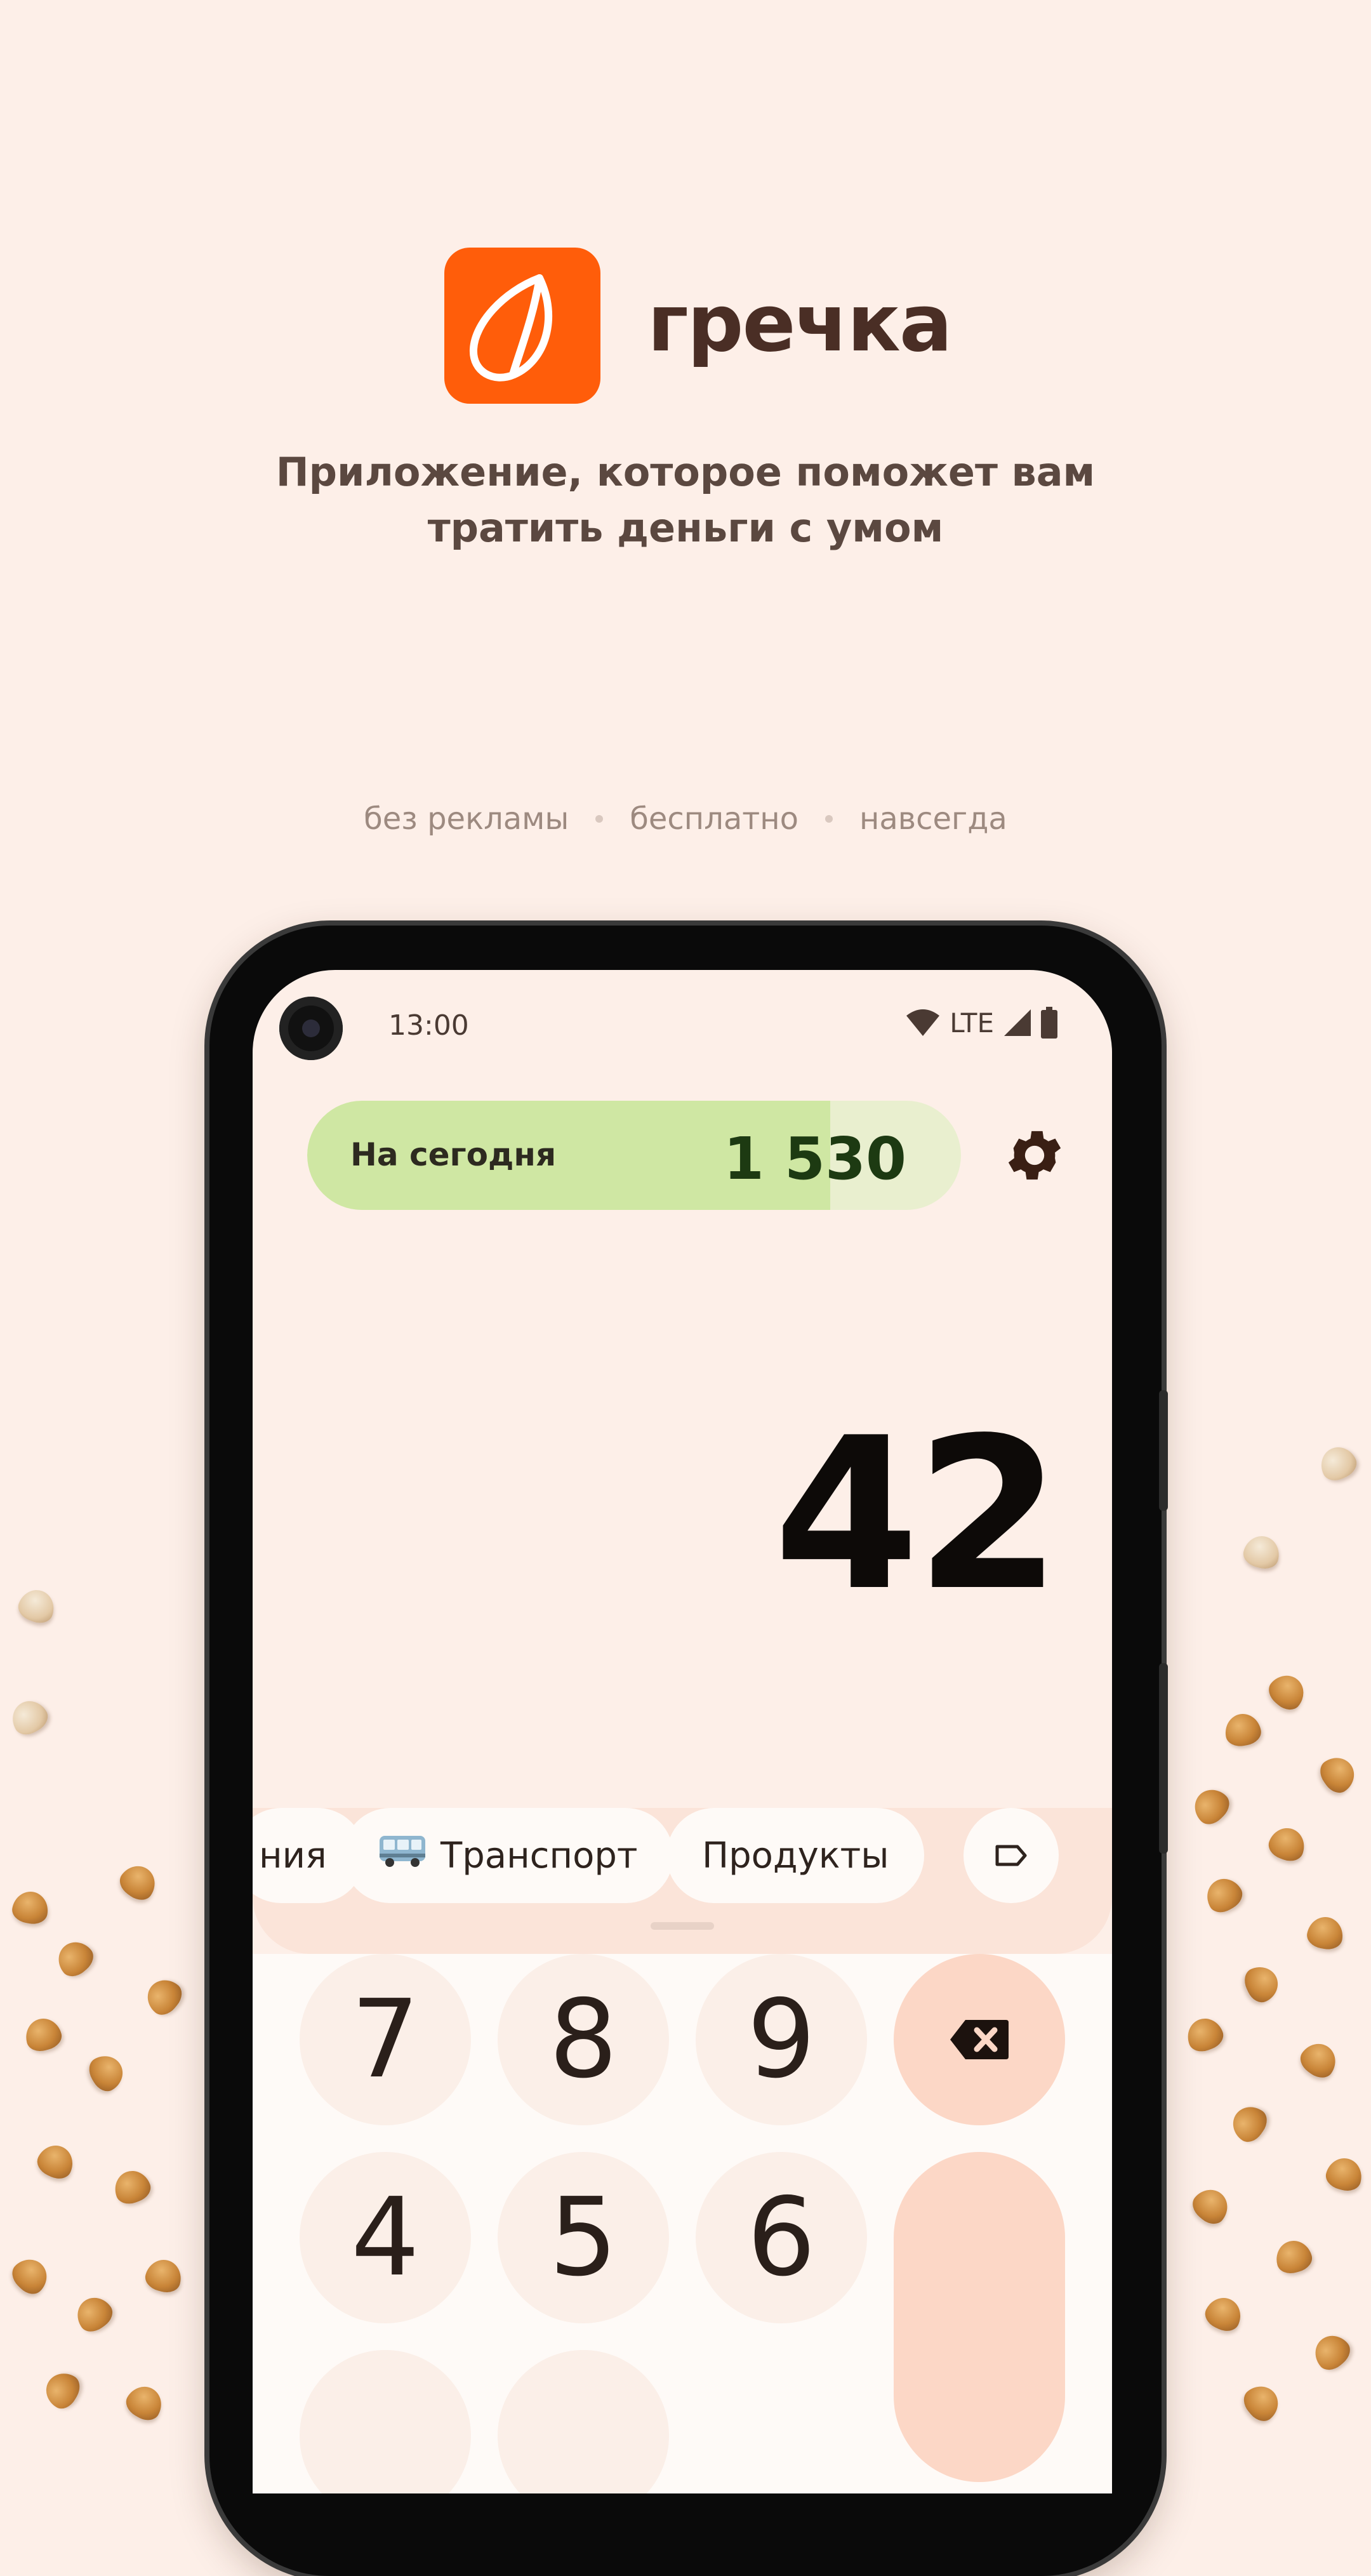  What do you see at coordinates (311, 1028) in the screenshot?
I see `front-camera` at bounding box center [311, 1028].